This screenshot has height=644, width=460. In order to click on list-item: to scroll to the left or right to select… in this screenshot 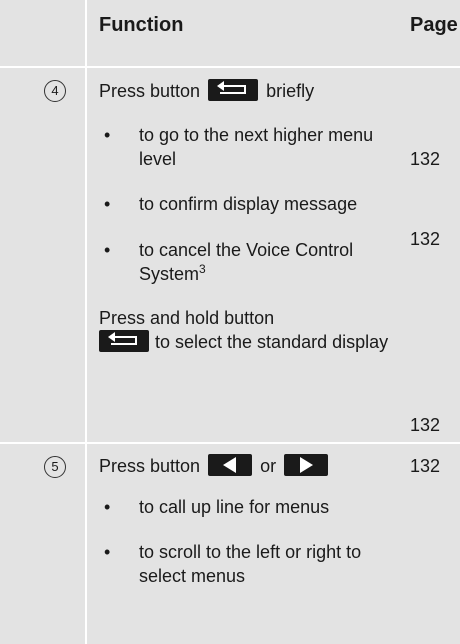, I will do `click(247, 564)`.